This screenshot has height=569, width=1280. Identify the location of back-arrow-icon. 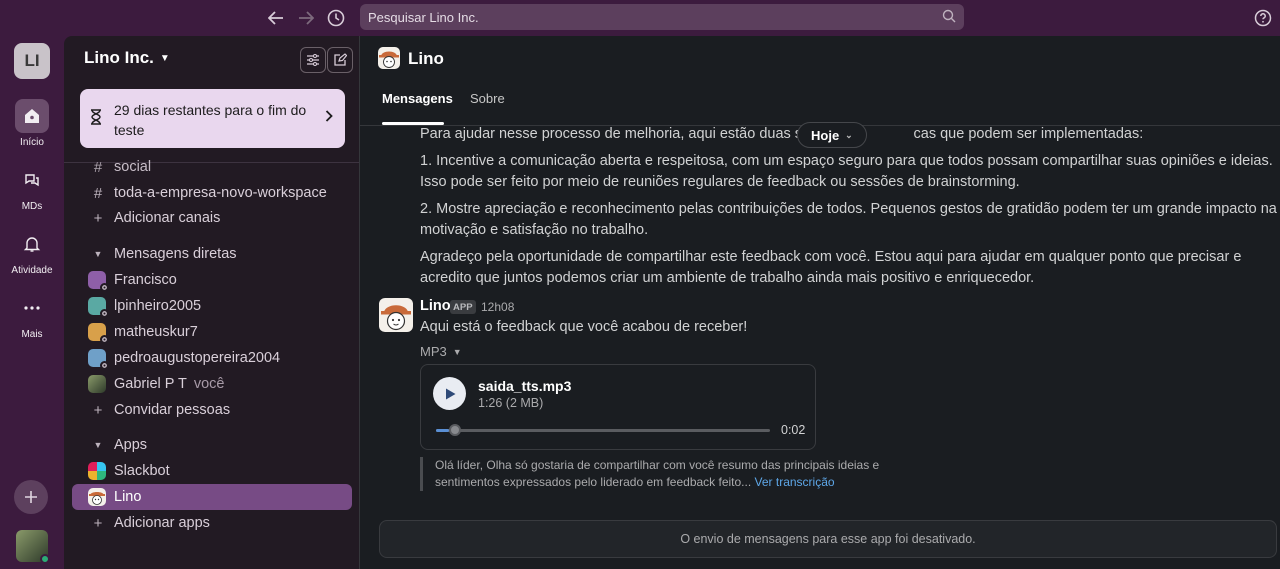
(276, 18).